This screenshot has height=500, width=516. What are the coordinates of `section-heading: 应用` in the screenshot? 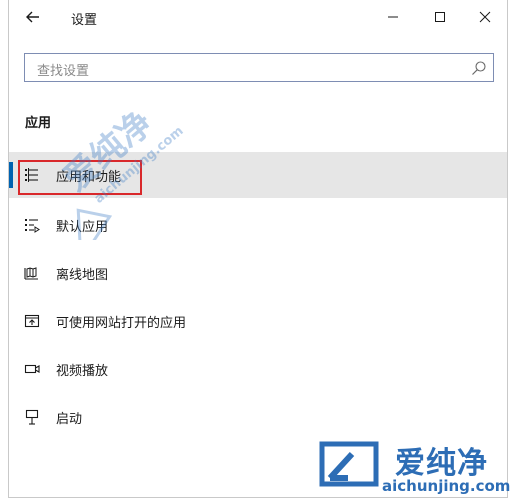 It's located at (38, 123).